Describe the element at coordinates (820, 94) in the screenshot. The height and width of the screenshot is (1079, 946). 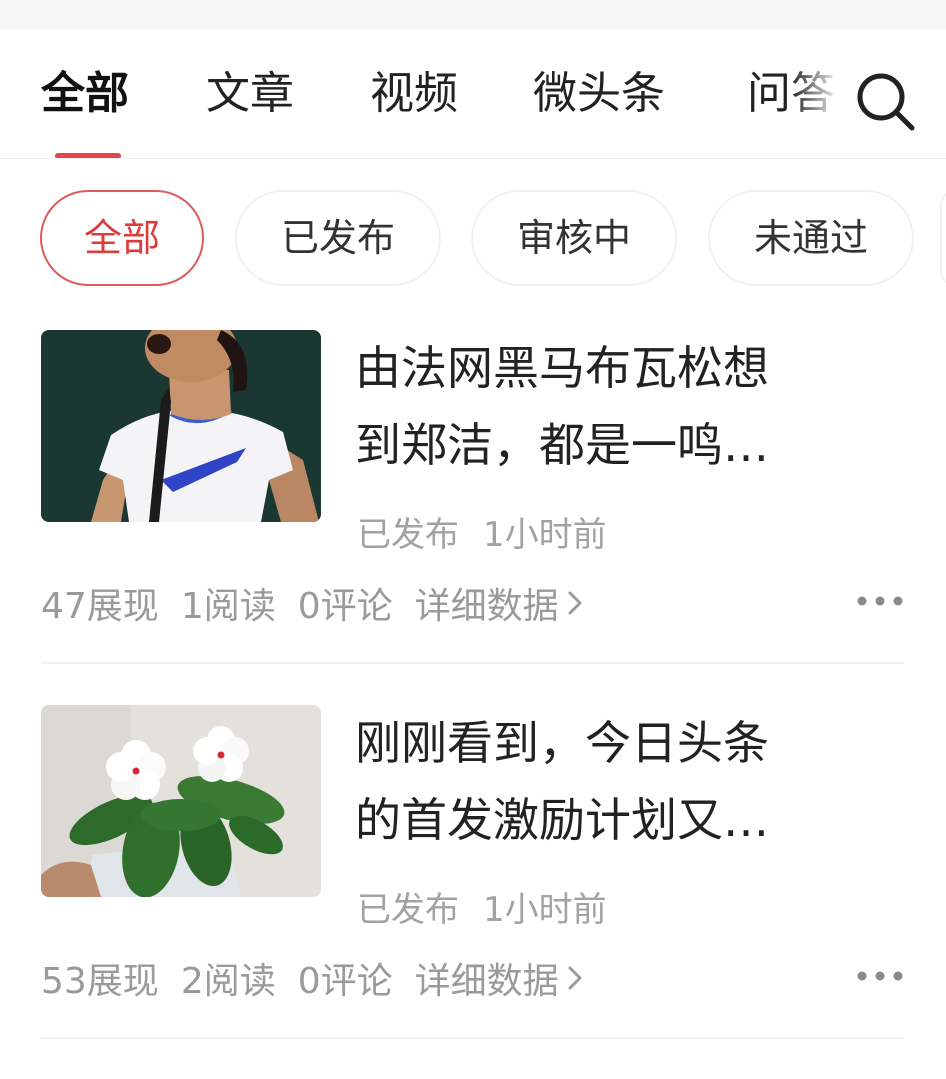
I see `tab-overflow-fade` at that location.